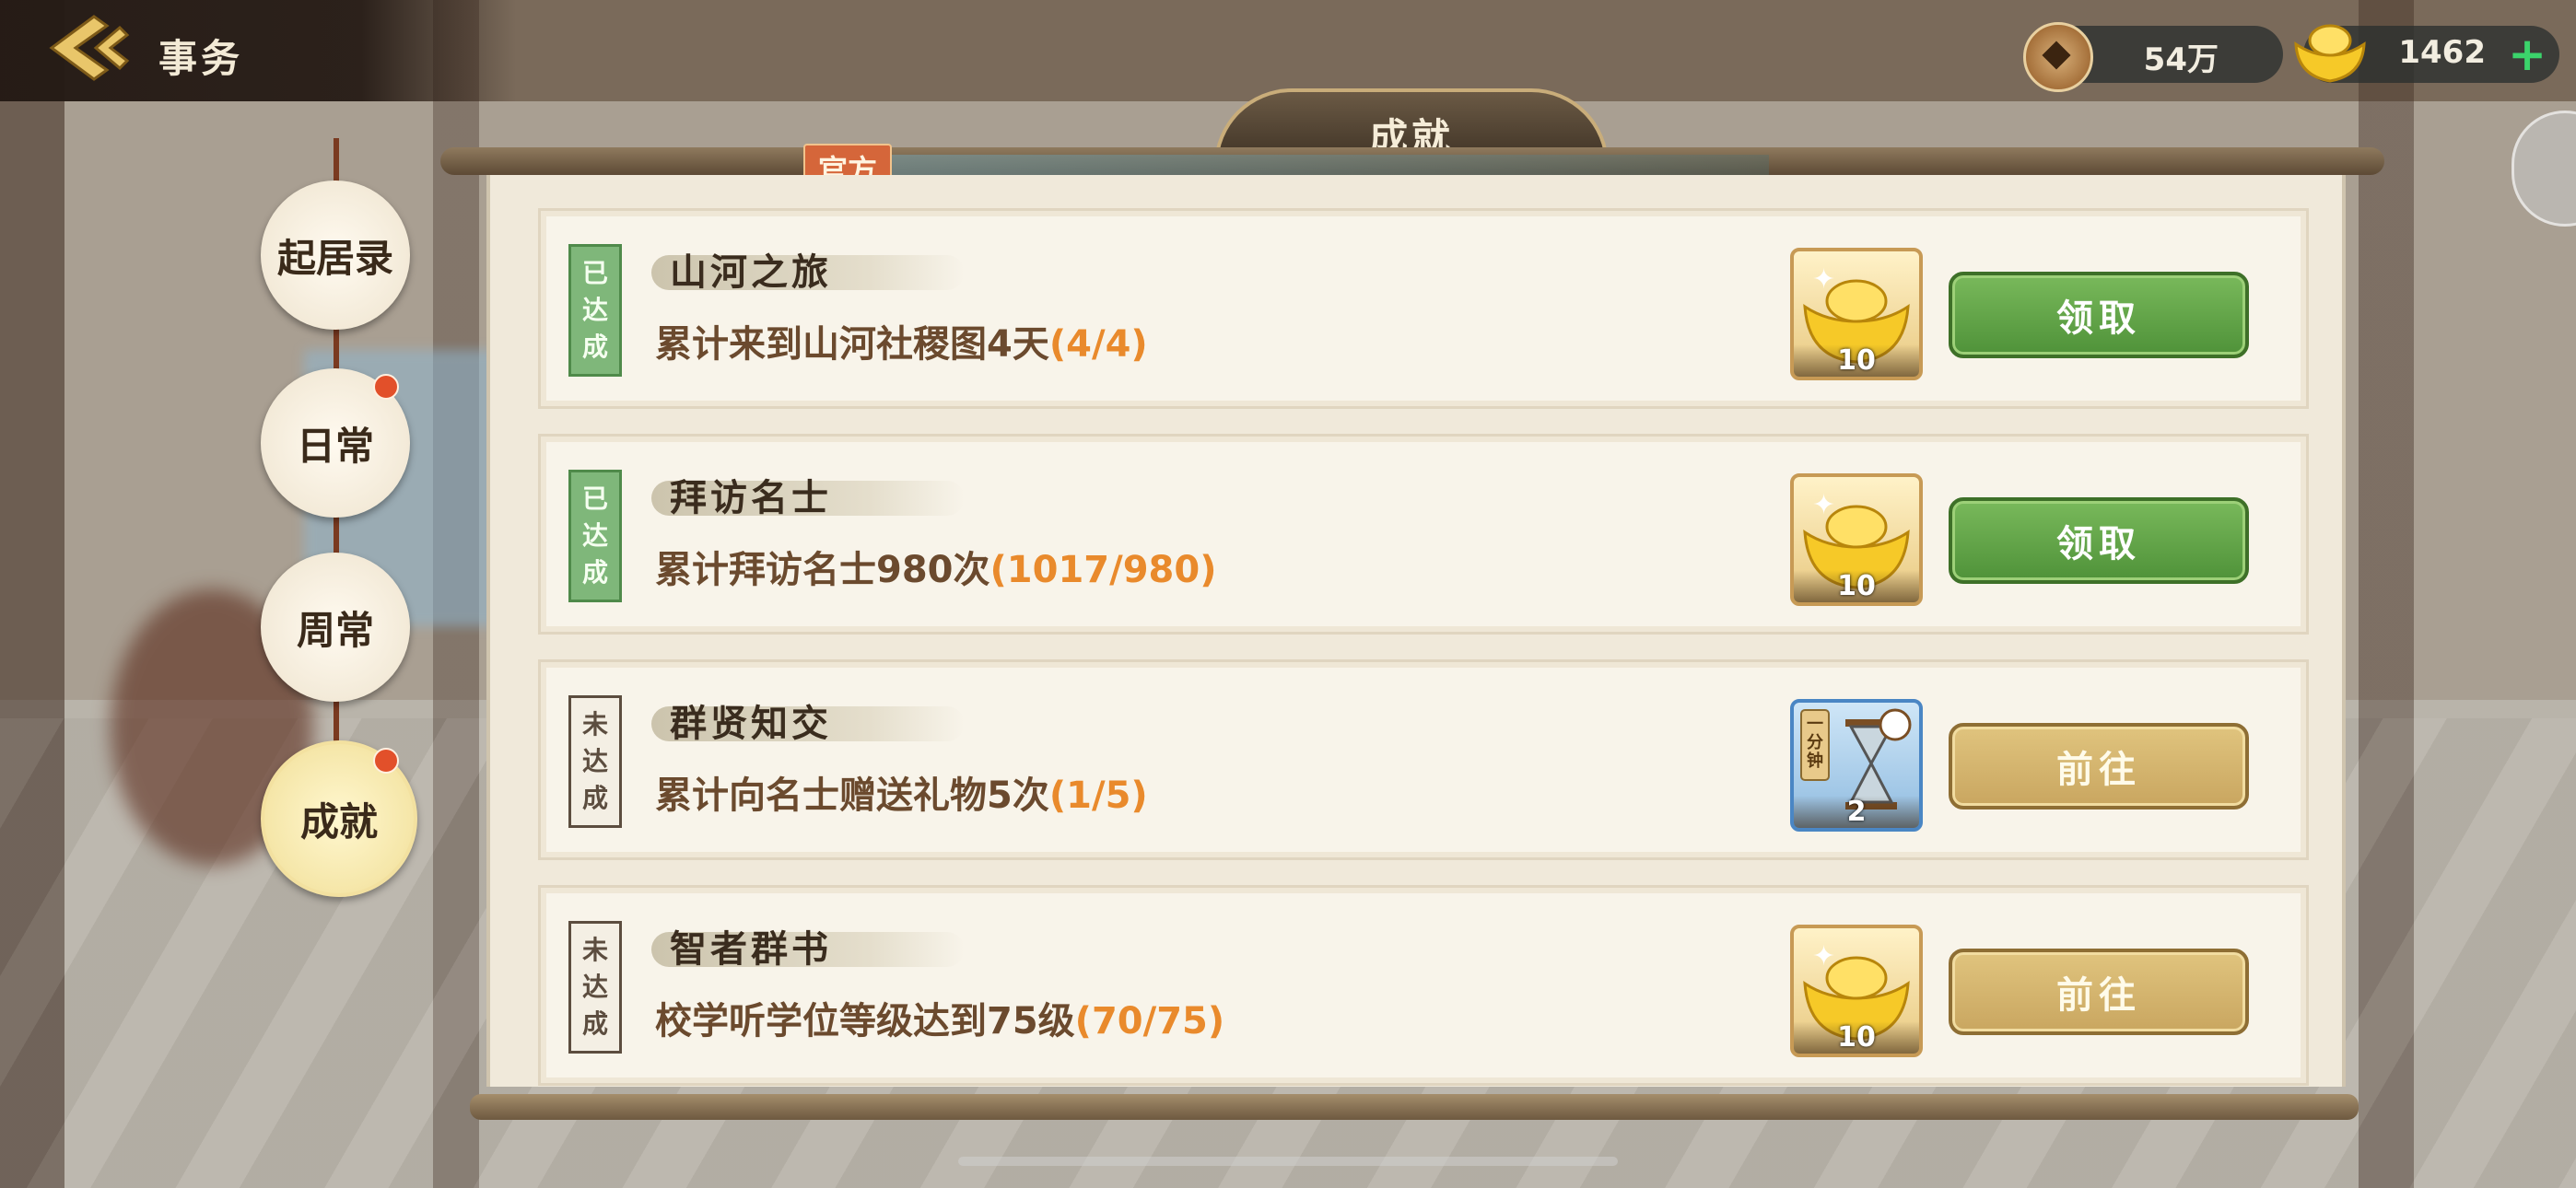 Image resolution: width=2576 pixels, height=1188 pixels. Describe the element at coordinates (89, 48) in the screenshot. I see `chevron-left-icon` at that location.